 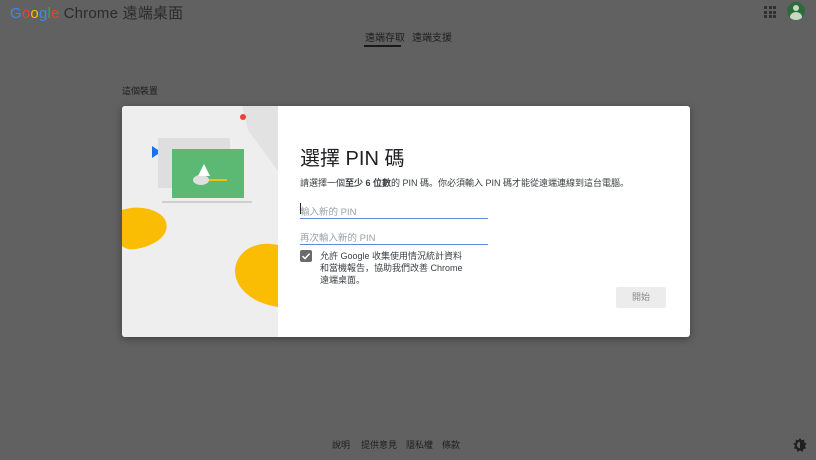 What do you see at coordinates (341, 444) in the screenshot?
I see `footer-link-help: 說明` at bounding box center [341, 444].